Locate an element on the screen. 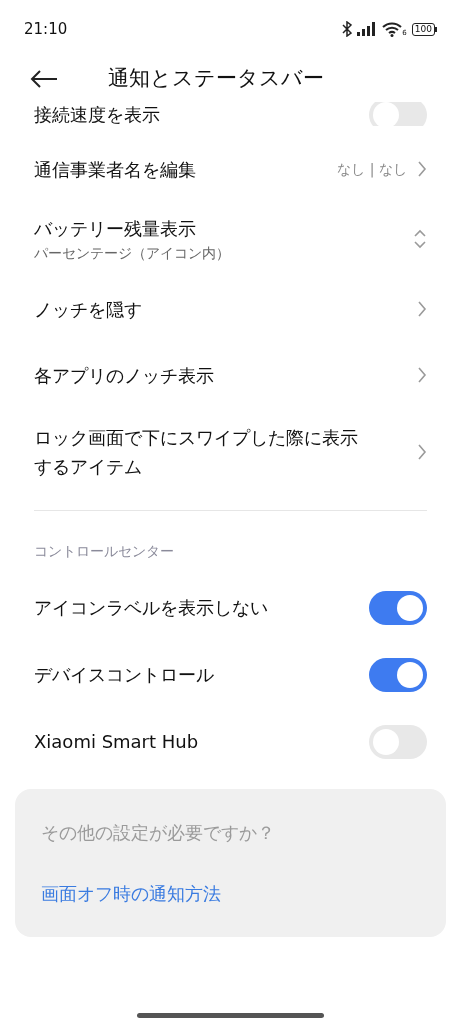  setting-label: 各アプリのノッチ表示 is located at coordinates (124, 375).